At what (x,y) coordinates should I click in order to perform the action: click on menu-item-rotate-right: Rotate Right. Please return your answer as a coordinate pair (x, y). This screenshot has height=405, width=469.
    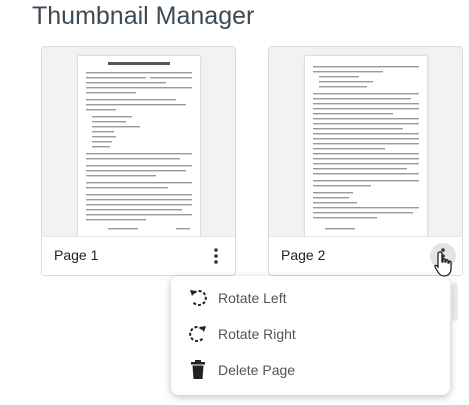
    Looking at the image, I should click on (310, 334).